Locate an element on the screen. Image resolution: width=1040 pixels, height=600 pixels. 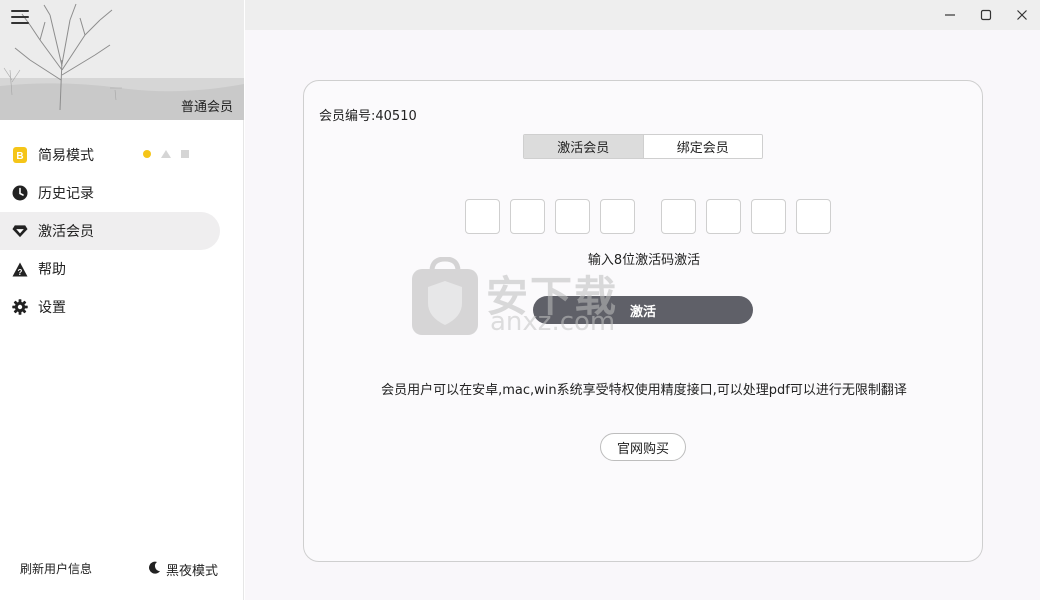
minimize-icon is located at coordinates (950, 15).